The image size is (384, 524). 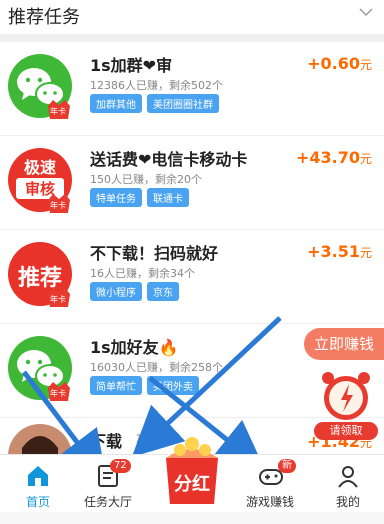 What do you see at coordinates (156, 367) in the screenshot?
I see `task-meta: 16030人已赚，剩余258个` at bounding box center [156, 367].